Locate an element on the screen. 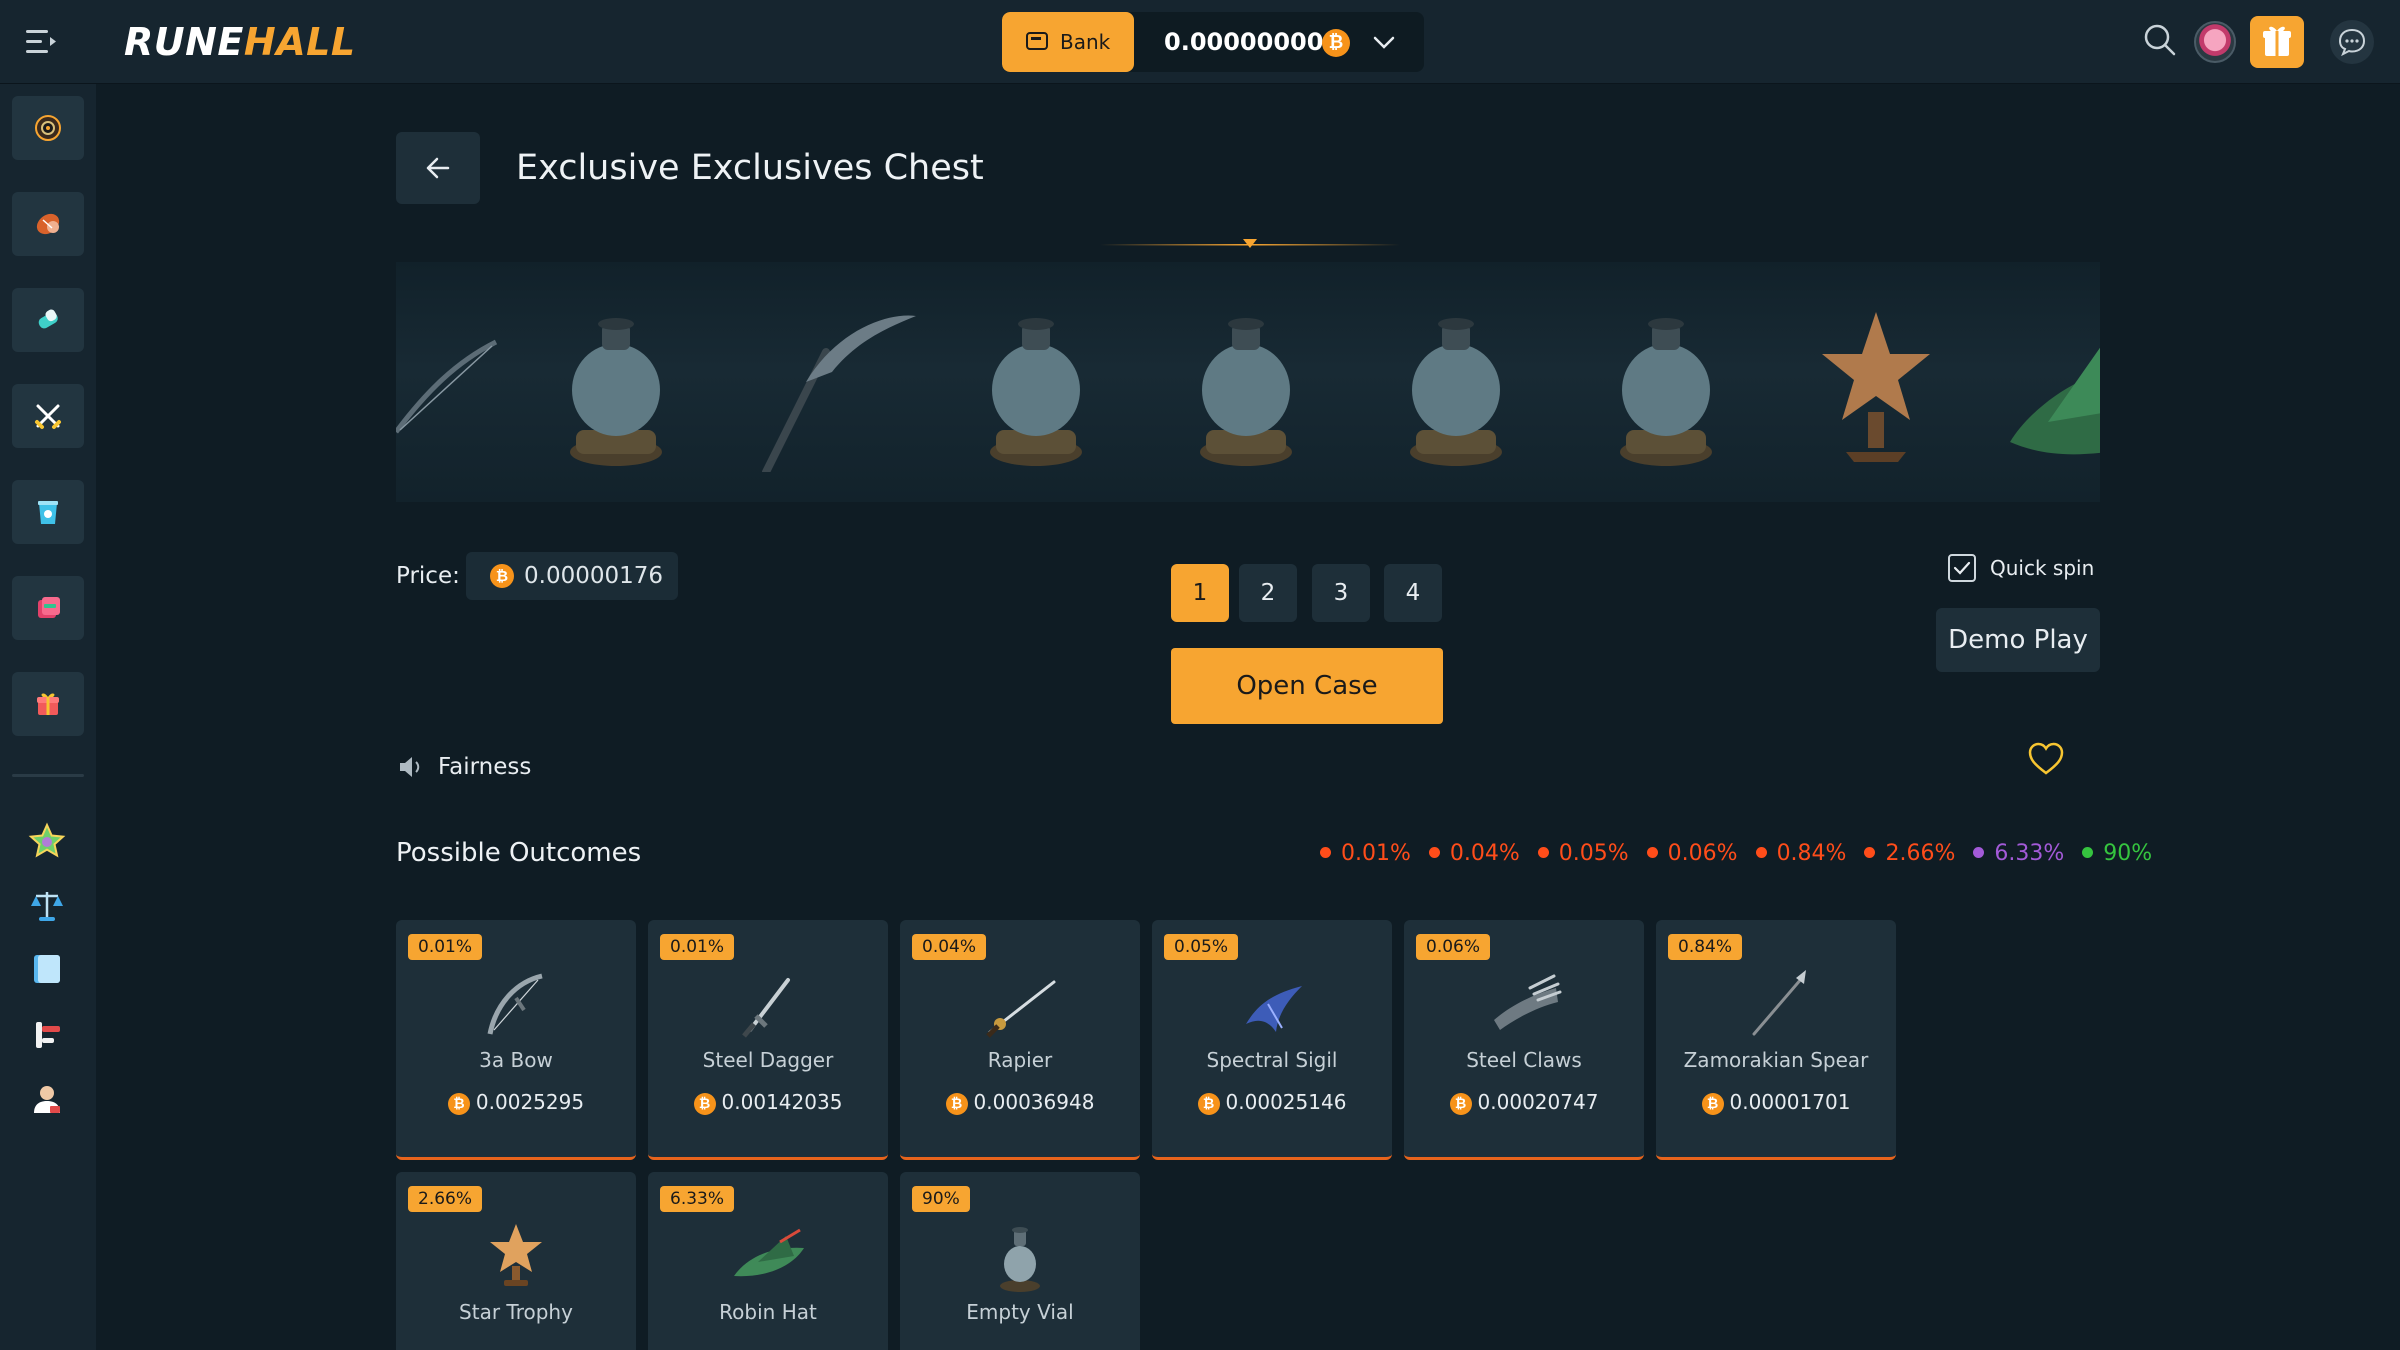 The image size is (2400, 1350). quick-spin-label: Quick spin is located at coordinates (2042, 568).